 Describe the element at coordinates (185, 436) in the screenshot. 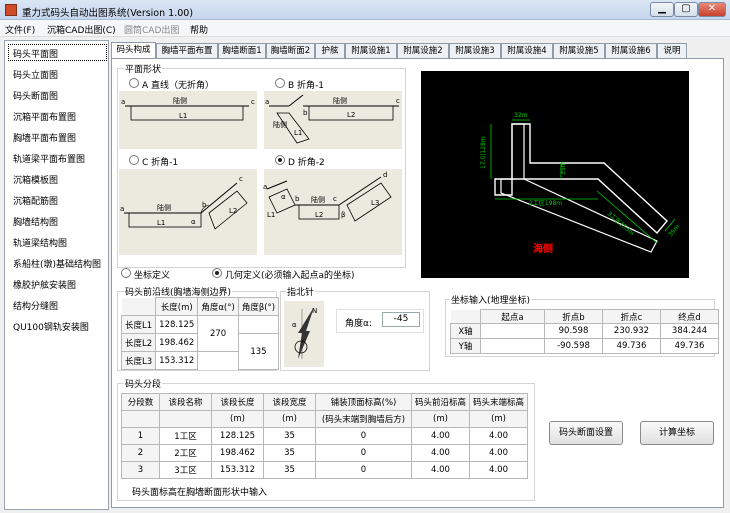

I see `seg-1-name: 1工区` at that location.